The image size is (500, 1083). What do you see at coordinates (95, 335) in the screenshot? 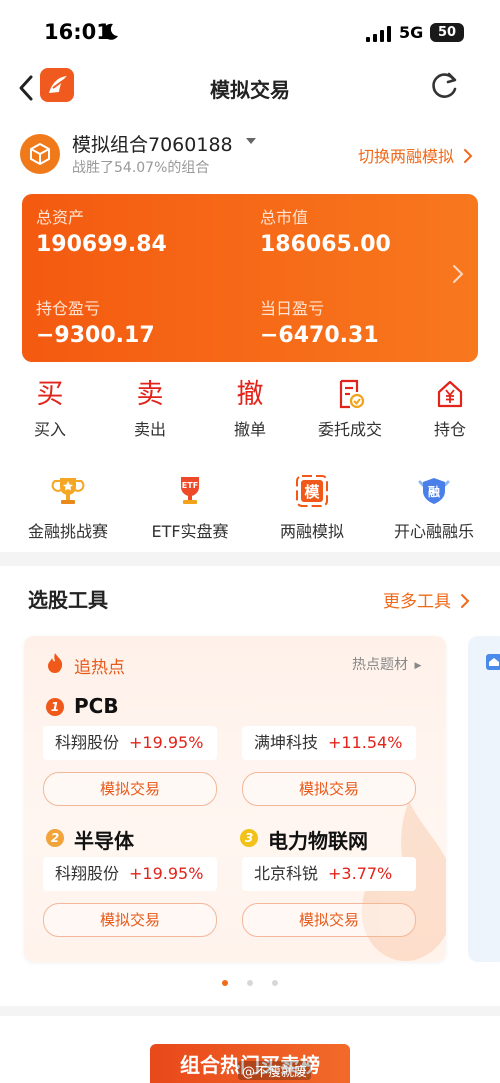
I see `holding-pl-value: −9300.17` at bounding box center [95, 335].